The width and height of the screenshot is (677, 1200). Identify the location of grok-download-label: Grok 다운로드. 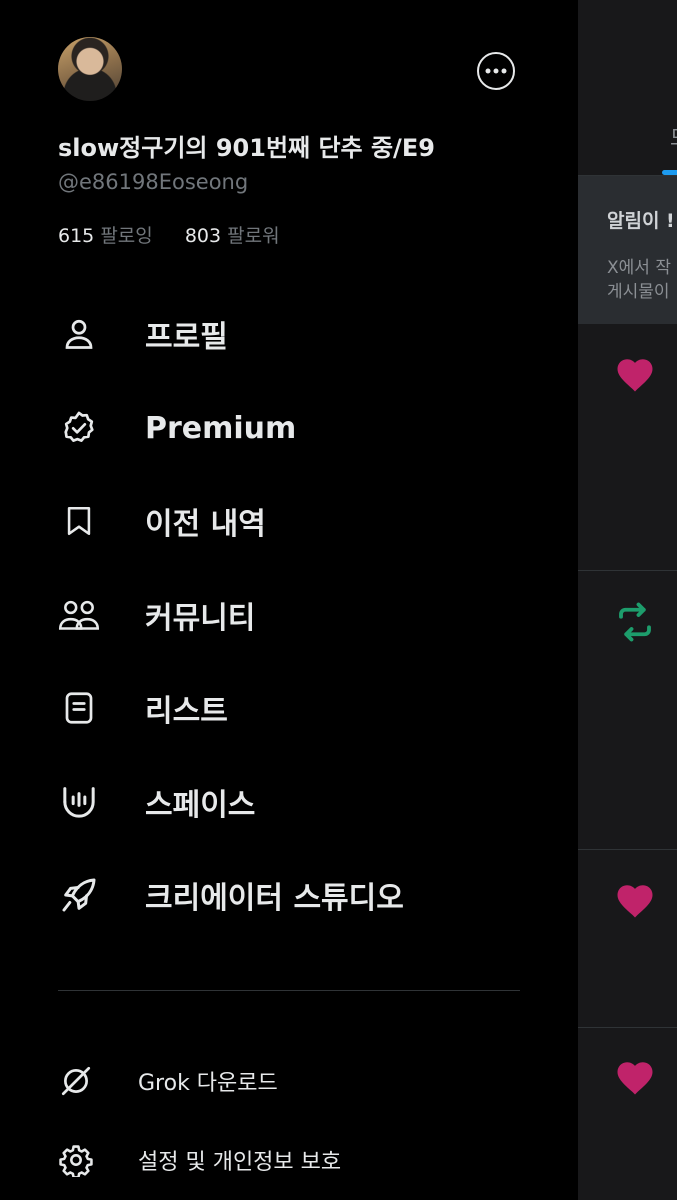
(208, 1083).